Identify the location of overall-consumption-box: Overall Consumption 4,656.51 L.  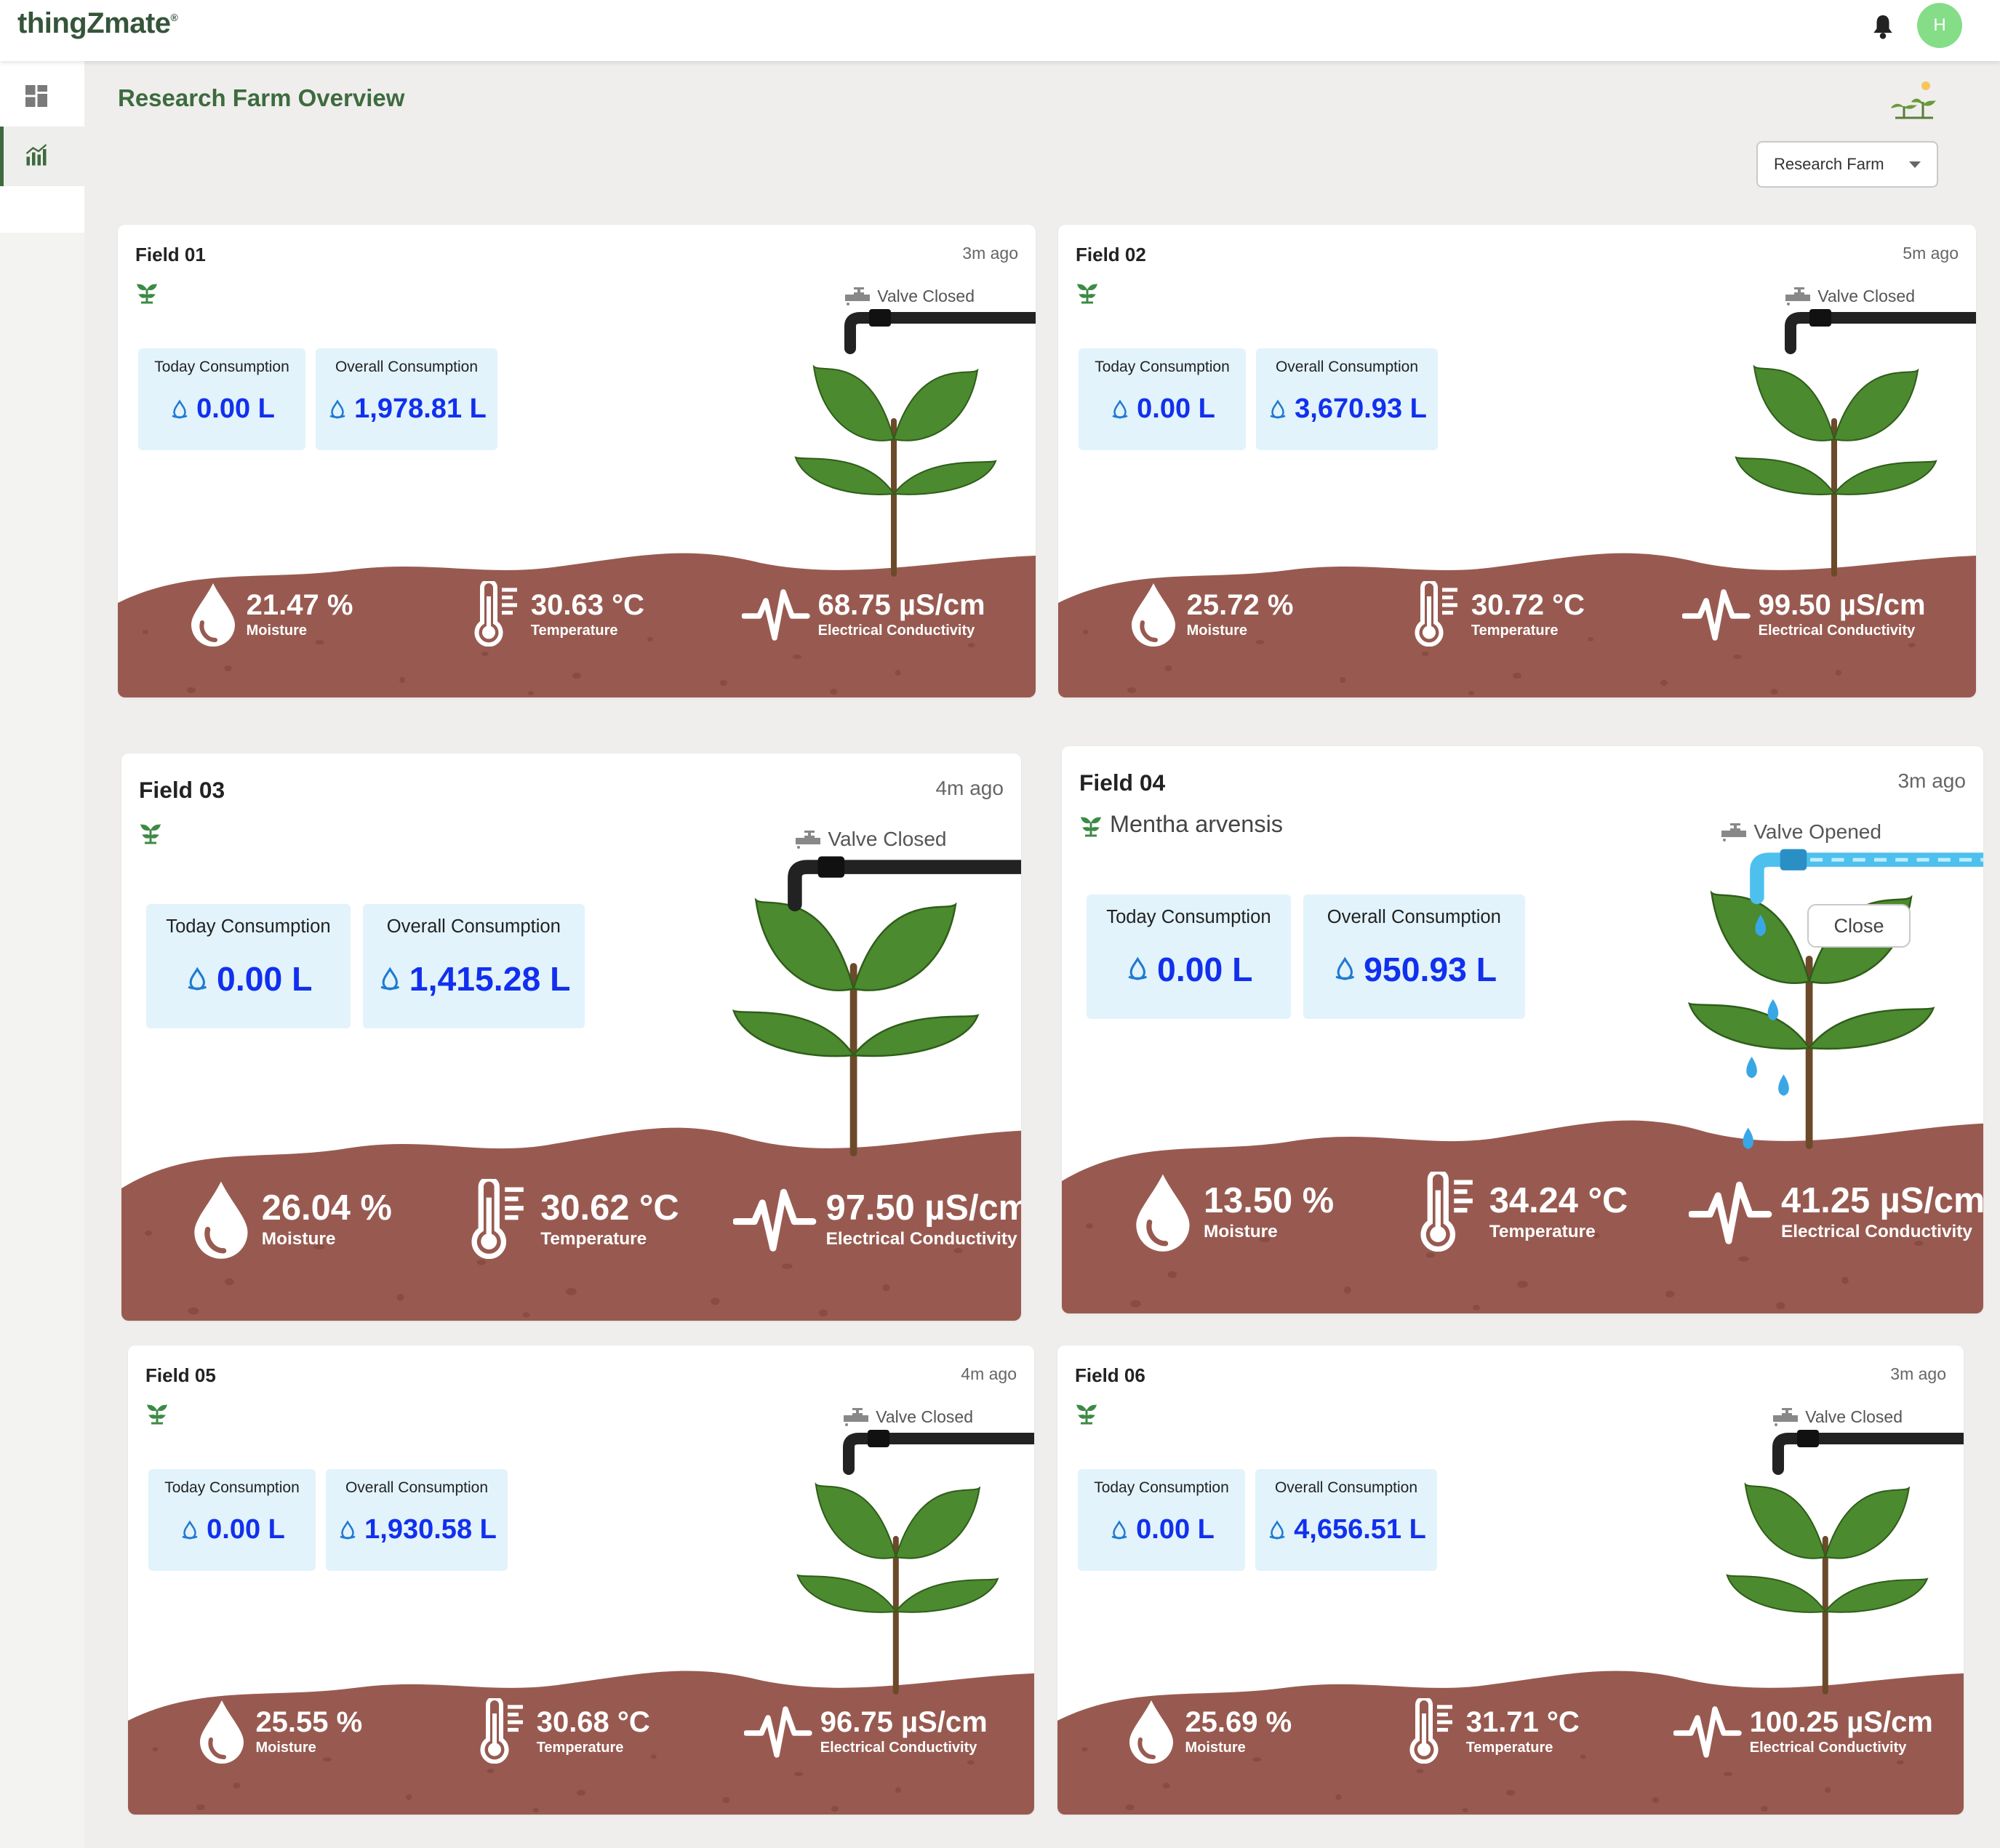
(1346, 1520).